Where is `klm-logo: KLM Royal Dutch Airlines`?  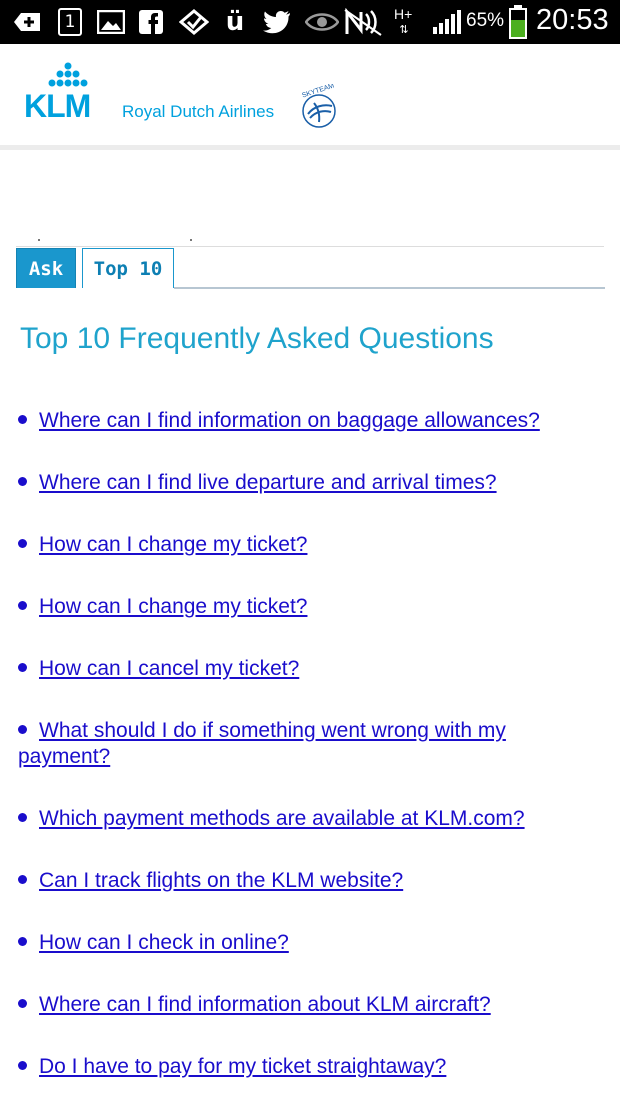
klm-logo: KLM Royal Dutch Airlines is located at coordinates (145, 94).